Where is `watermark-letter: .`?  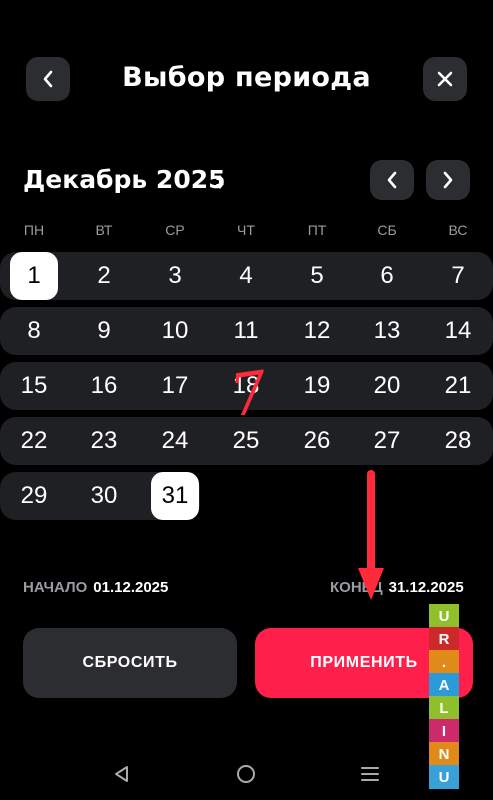 watermark-letter: . is located at coordinates (444, 662).